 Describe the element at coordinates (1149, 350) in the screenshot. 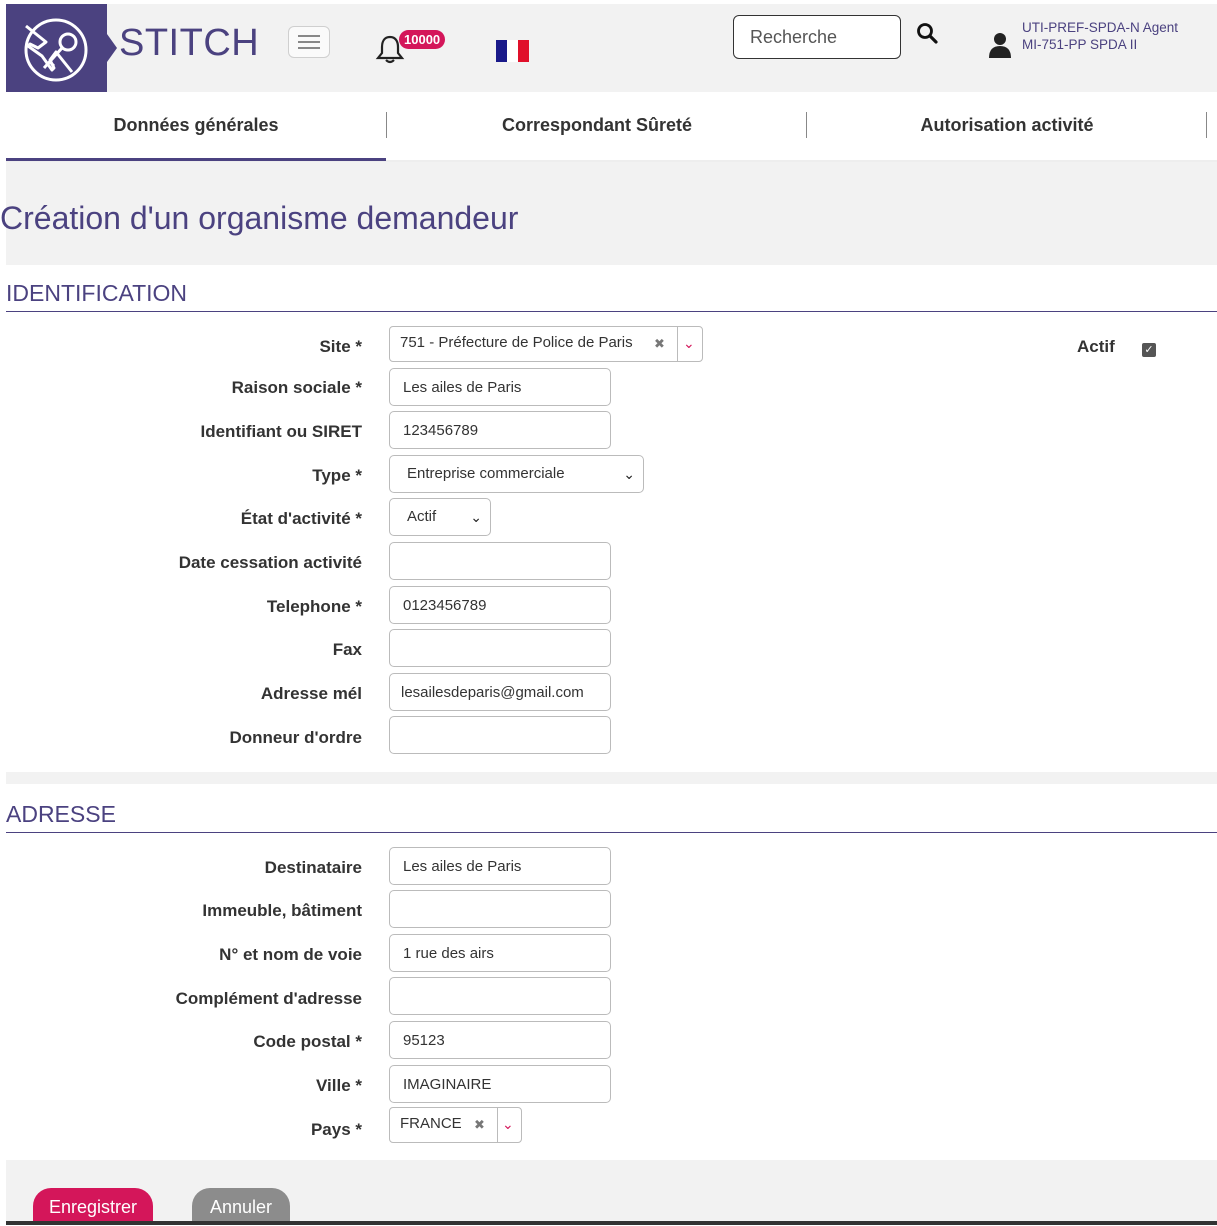

I see `actif-checkbox: ✓` at that location.